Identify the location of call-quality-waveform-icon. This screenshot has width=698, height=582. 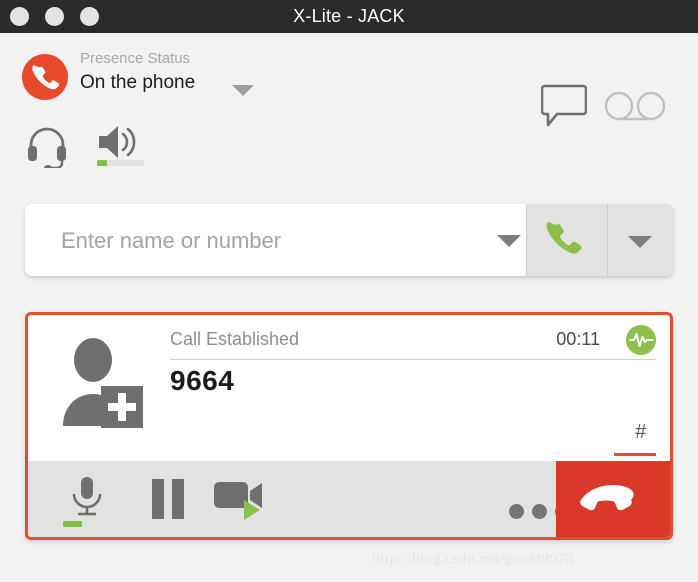
(641, 340).